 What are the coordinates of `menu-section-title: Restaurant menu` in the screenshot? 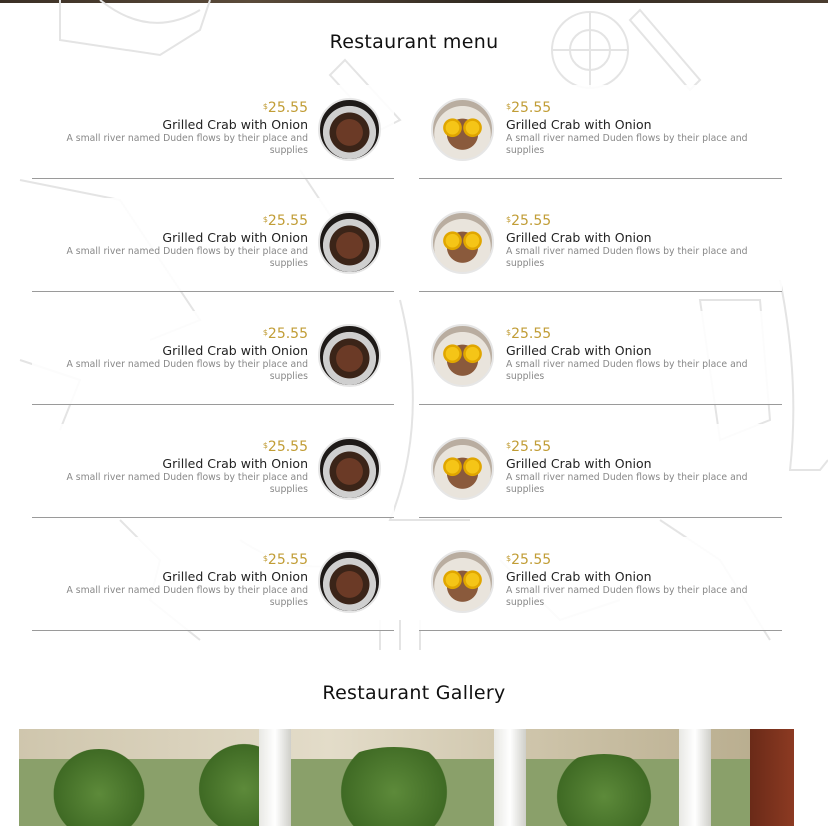 It's located at (414, 42).